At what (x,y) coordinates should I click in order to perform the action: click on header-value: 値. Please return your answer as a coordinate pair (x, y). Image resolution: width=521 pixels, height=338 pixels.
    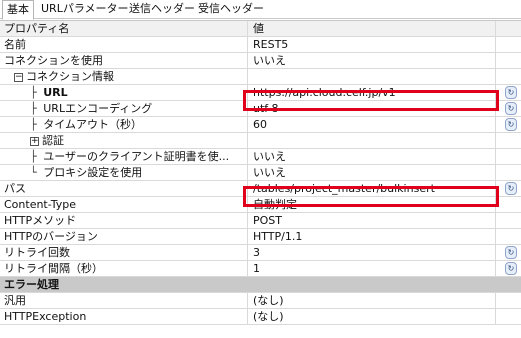
    Looking at the image, I should click on (372, 28).